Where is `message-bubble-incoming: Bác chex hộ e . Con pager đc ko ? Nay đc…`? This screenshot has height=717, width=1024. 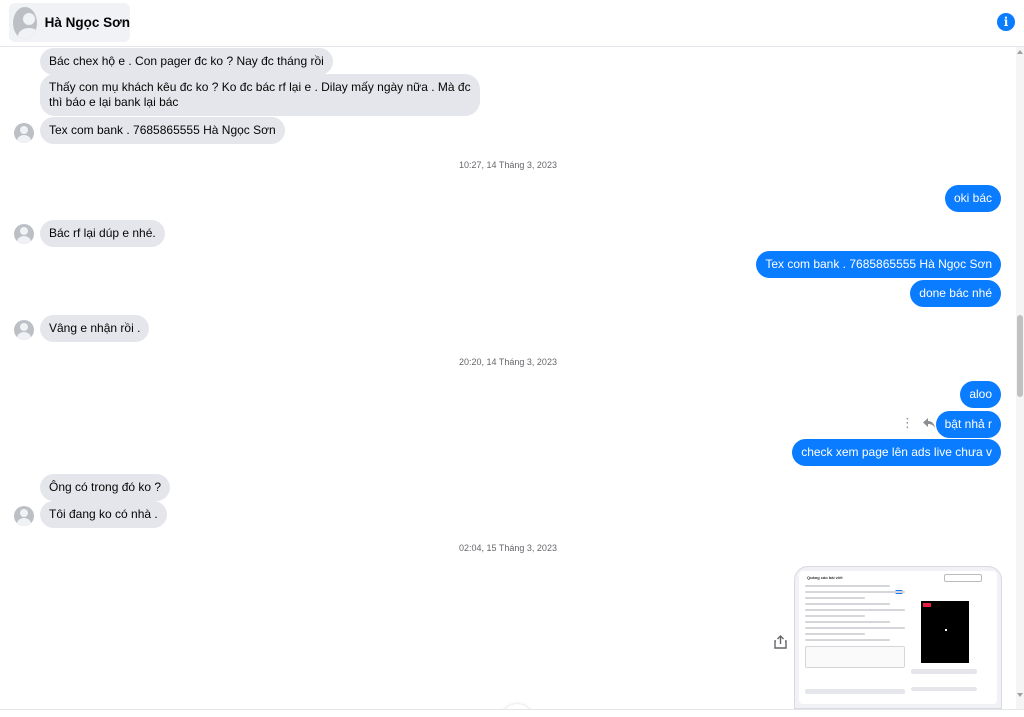
message-bubble-incoming: Bác chex hộ e . Con pager đc ko ? Nay đc… is located at coordinates (186, 61).